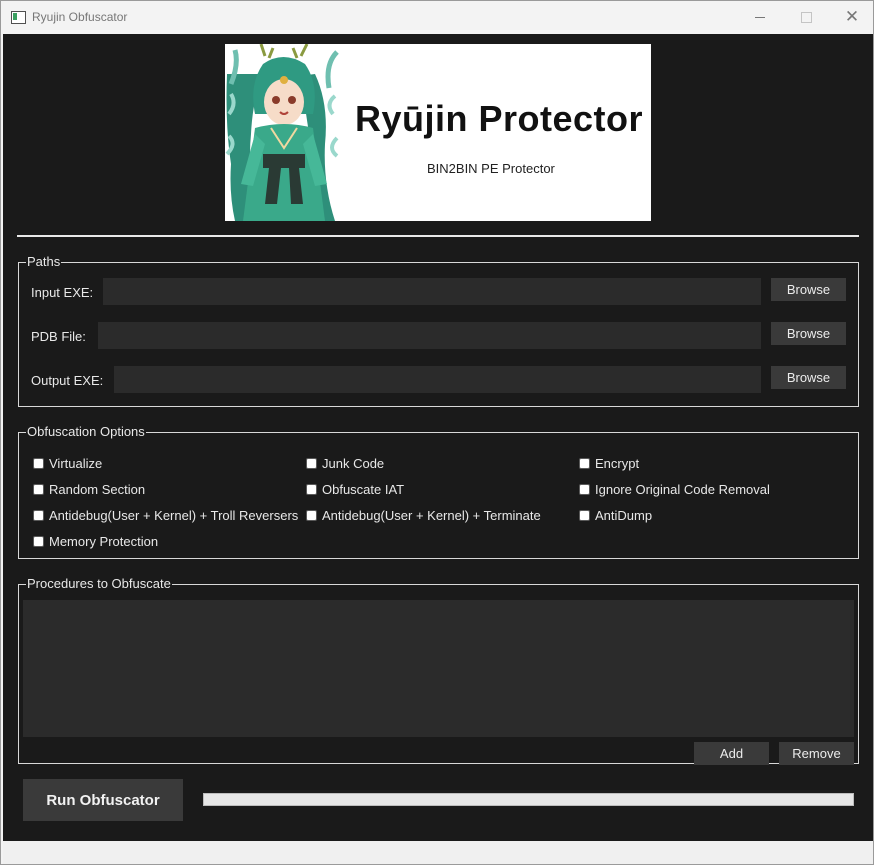 The height and width of the screenshot is (865, 874). I want to click on banner-subtitle: BIN2BIN PE Protector, so click(491, 168).